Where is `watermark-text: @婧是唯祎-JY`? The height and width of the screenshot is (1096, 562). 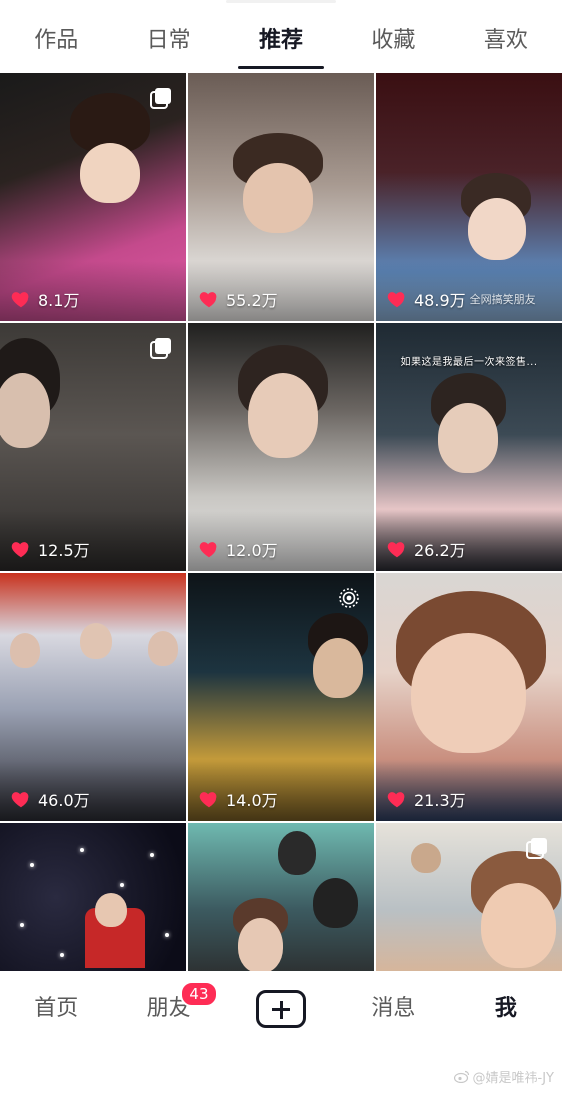
watermark-text: @婧是唯祎-JY is located at coordinates (513, 1078).